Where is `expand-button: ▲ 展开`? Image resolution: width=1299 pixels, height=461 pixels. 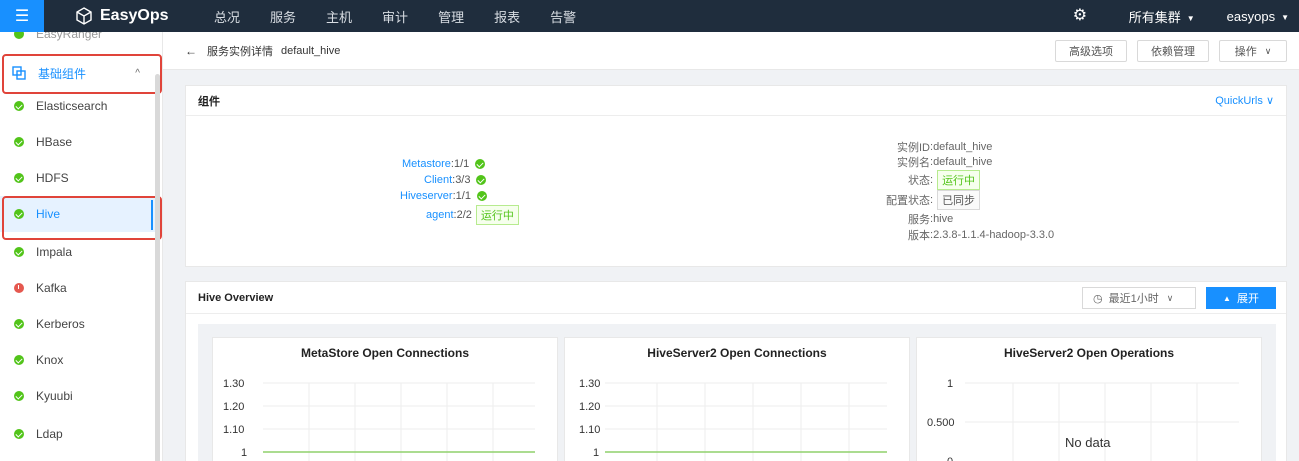 expand-button: ▲ 展开 is located at coordinates (1241, 298).